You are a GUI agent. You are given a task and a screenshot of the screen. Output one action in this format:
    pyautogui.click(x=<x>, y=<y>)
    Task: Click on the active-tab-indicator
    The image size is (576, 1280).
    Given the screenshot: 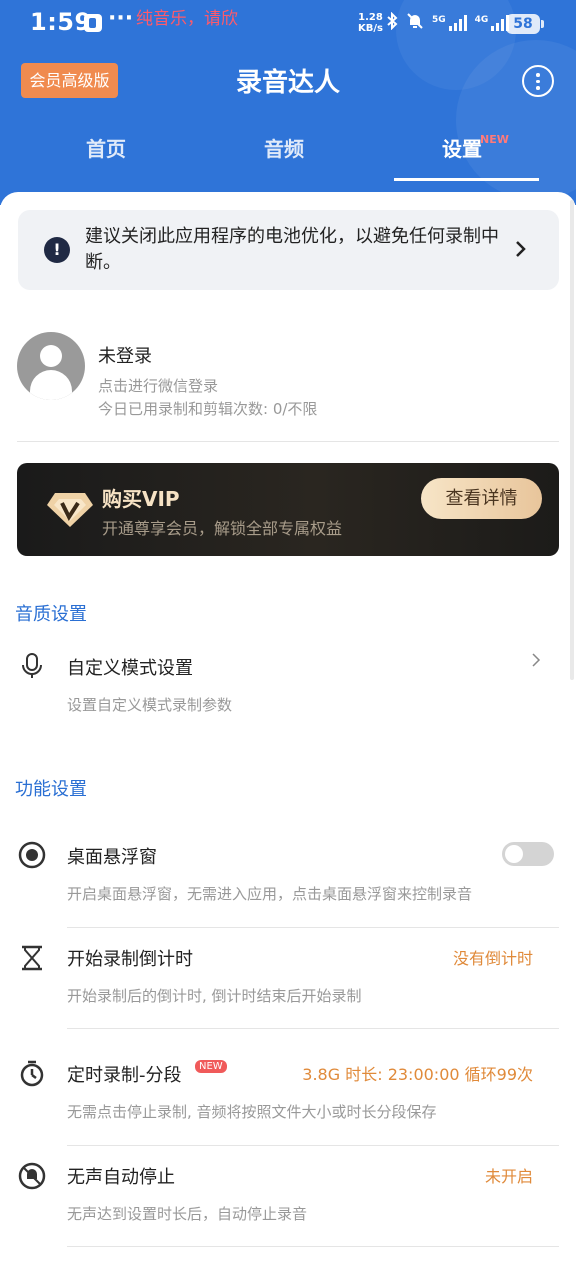 What is the action you would take?
    pyautogui.click(x=466, y=179)
    